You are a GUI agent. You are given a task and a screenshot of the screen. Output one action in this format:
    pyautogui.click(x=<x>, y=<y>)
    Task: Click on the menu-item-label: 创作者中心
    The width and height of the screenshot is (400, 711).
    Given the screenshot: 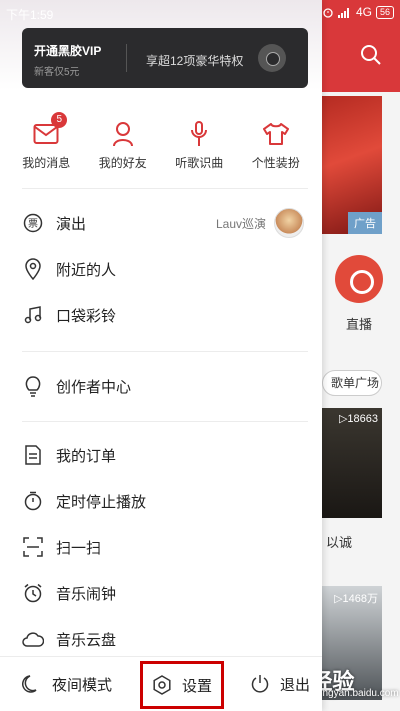 What is the action you would take?
    pyautogui.click(x=94, y=387)
    